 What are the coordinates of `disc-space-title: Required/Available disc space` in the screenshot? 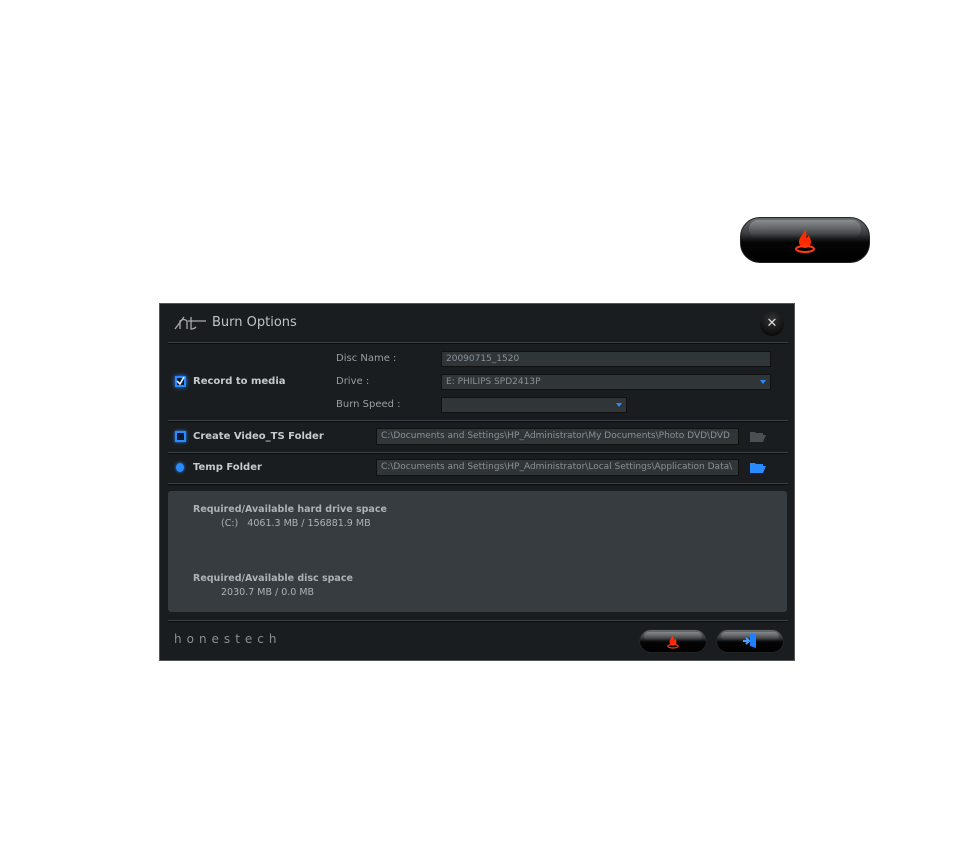 It's located at (273, 578).